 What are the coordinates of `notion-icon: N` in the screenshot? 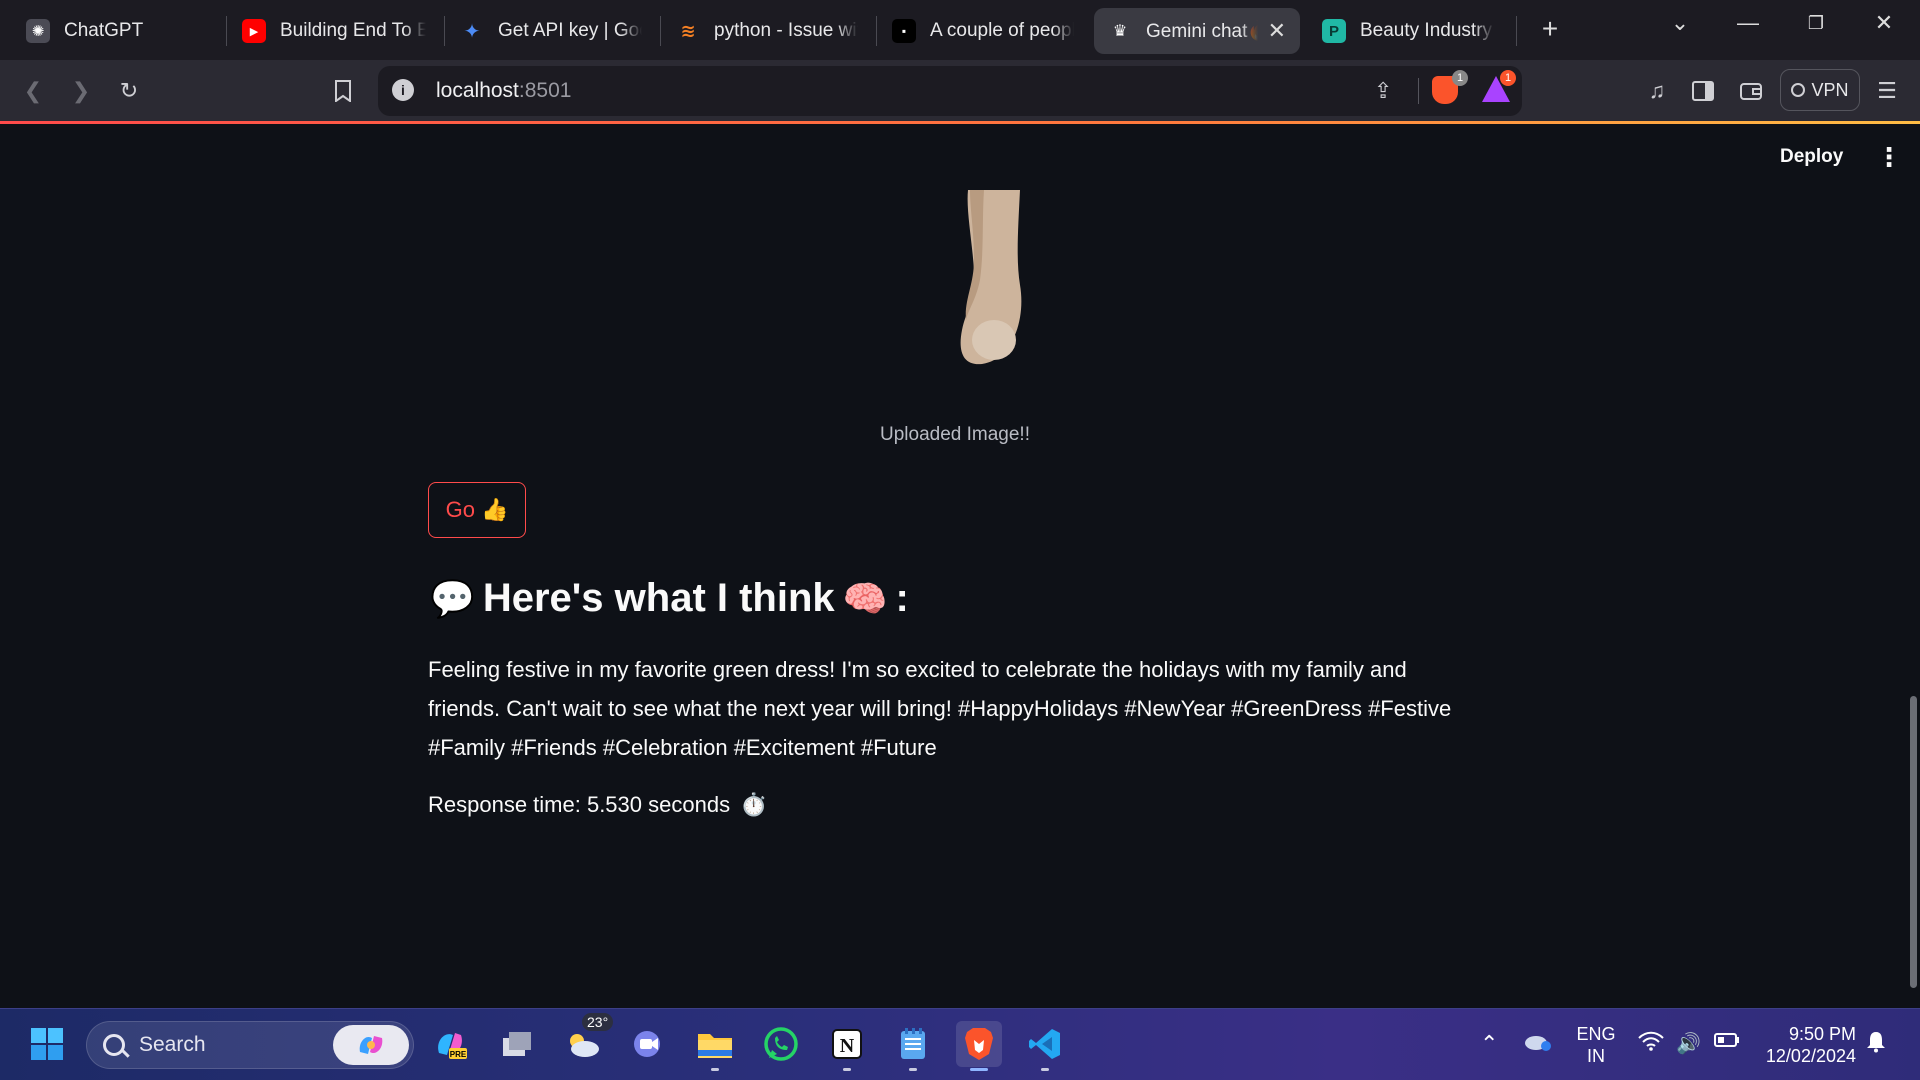 It's located at (847, 1046).